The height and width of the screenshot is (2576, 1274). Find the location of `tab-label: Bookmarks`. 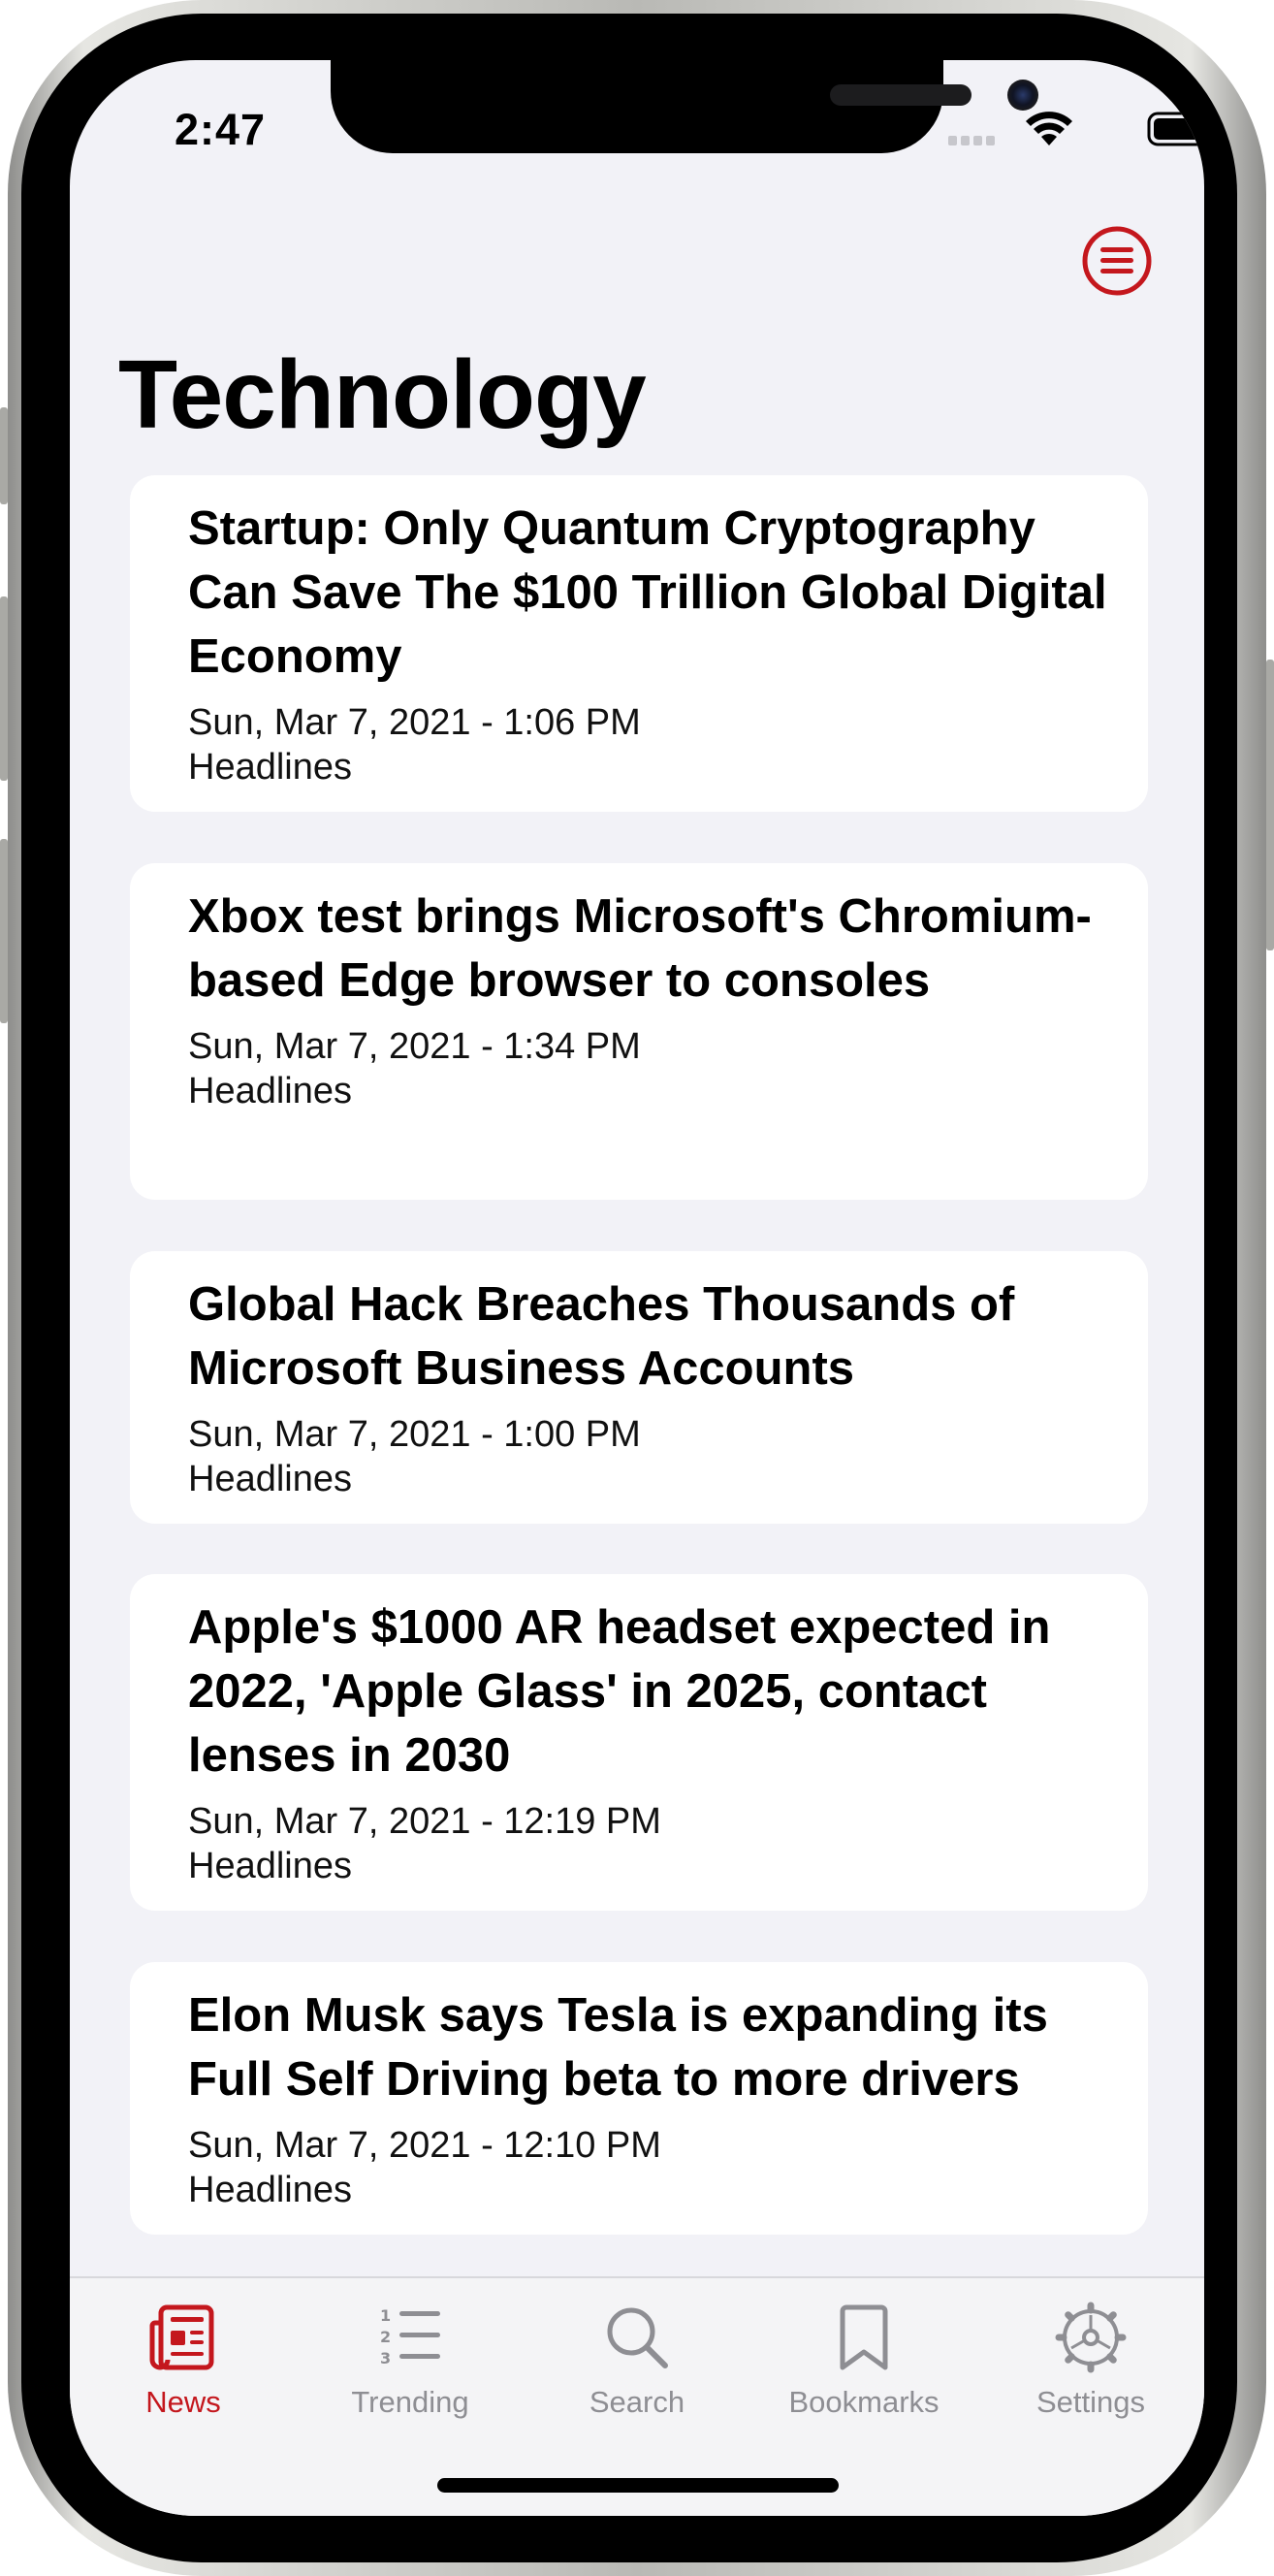

tab-label: Bookmarks is located at coordinates (864, 2402).